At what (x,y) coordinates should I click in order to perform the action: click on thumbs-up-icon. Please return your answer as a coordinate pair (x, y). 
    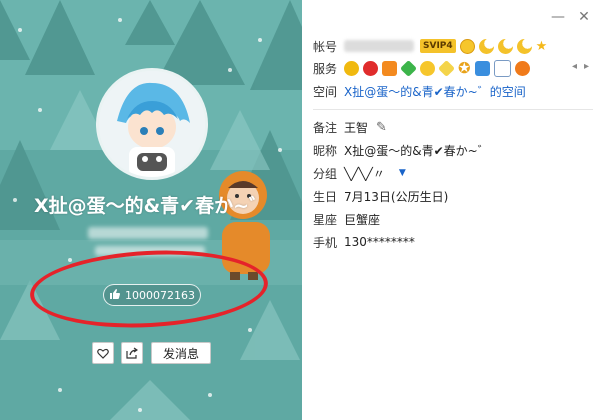
    Looking at the image, I should click on (115, 295).